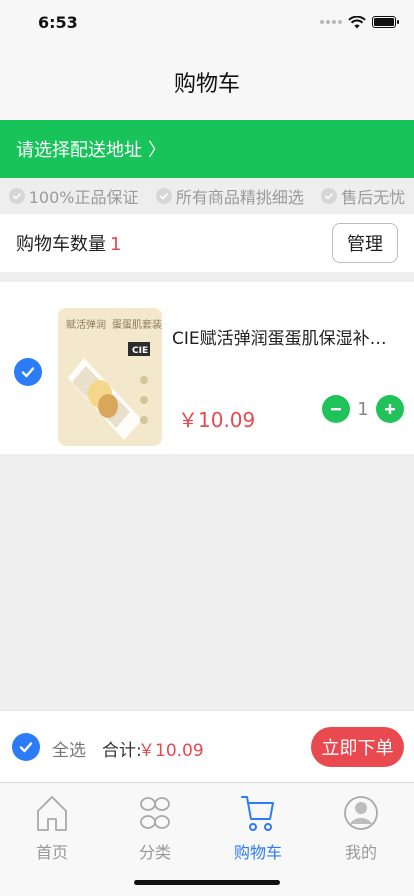 The height and width of the screenshot is (896, 414). What do you see at coordinates (83, 197) in the screenshot?
I see `guarantee-label: 100%正品保证` at bounding box center [83, 197].